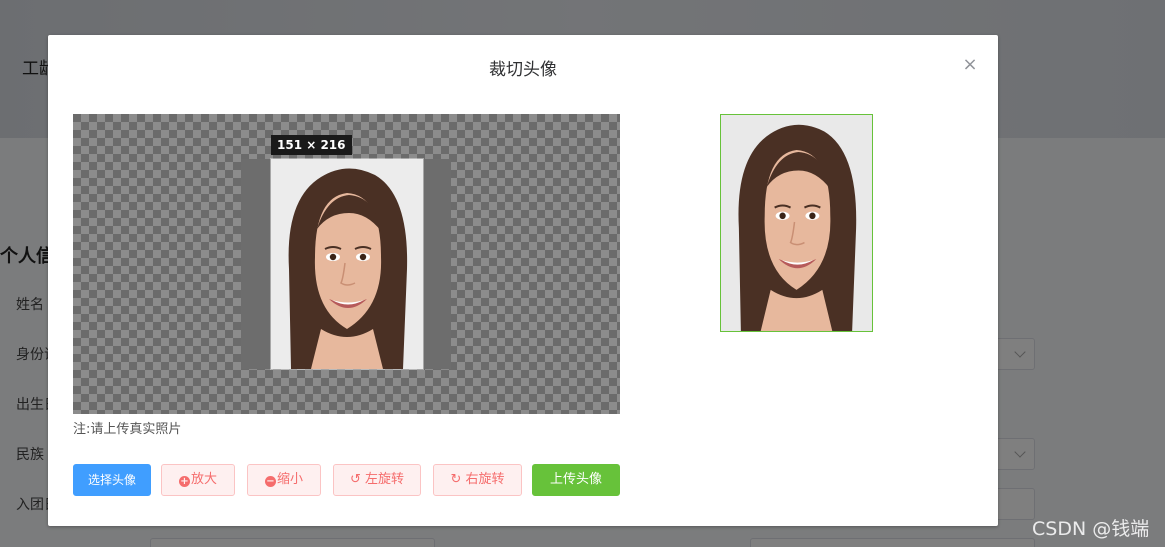  I want to click on rotate-right-button: ↻ 右旋转, so click(477, 480).